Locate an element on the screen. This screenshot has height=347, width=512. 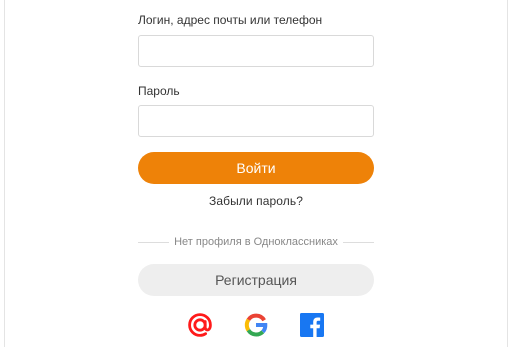
google-login-button is located at coordinates (256, 325).